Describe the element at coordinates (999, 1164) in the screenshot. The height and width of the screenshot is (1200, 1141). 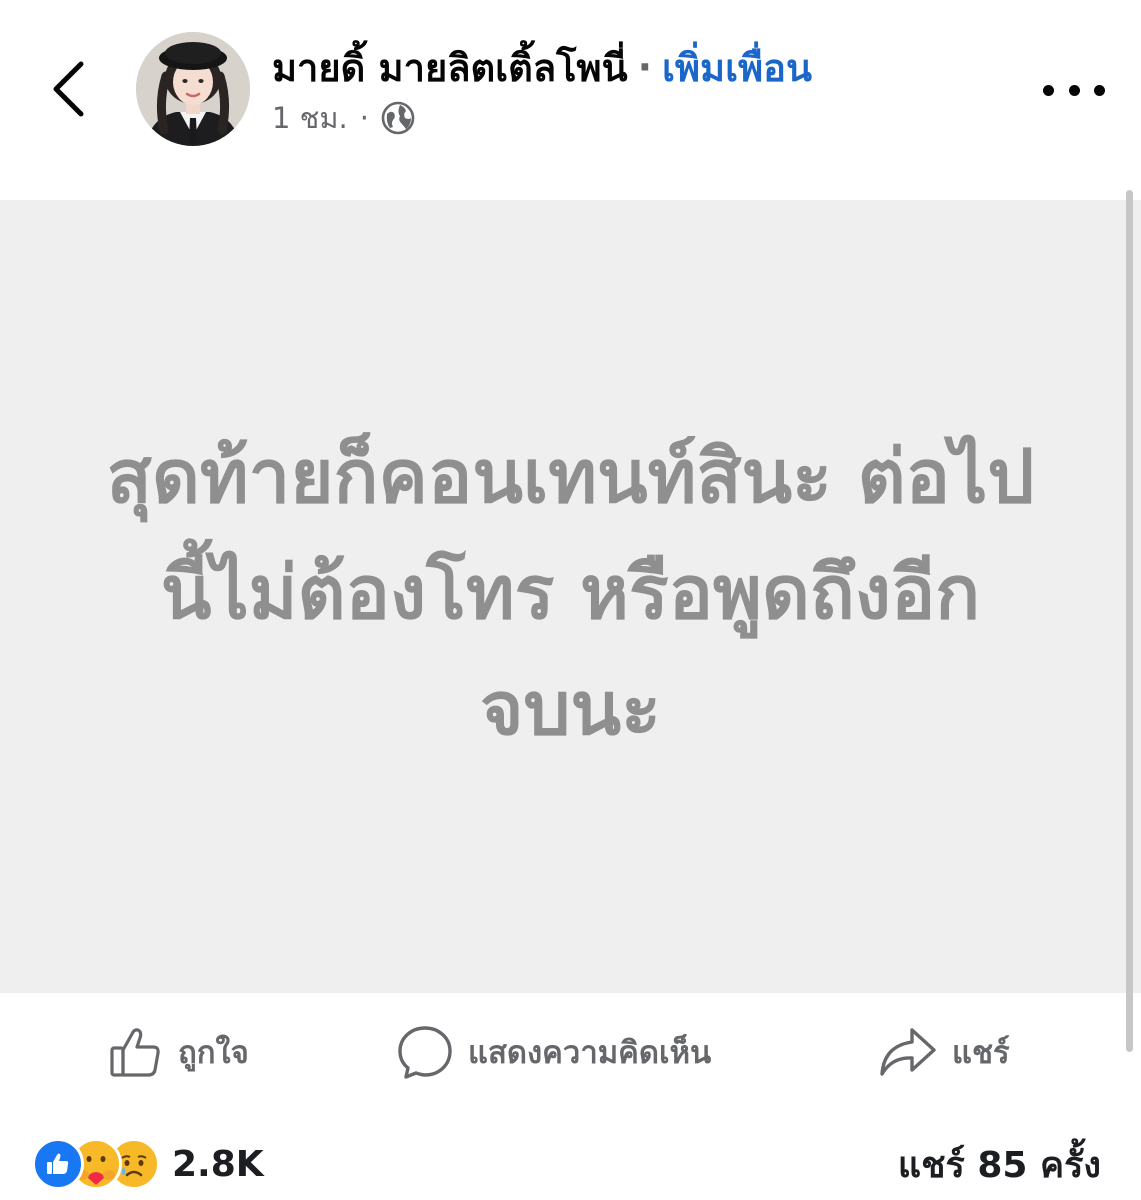
I see `share-count: แชร์ 85 ครั้ง` at that location.